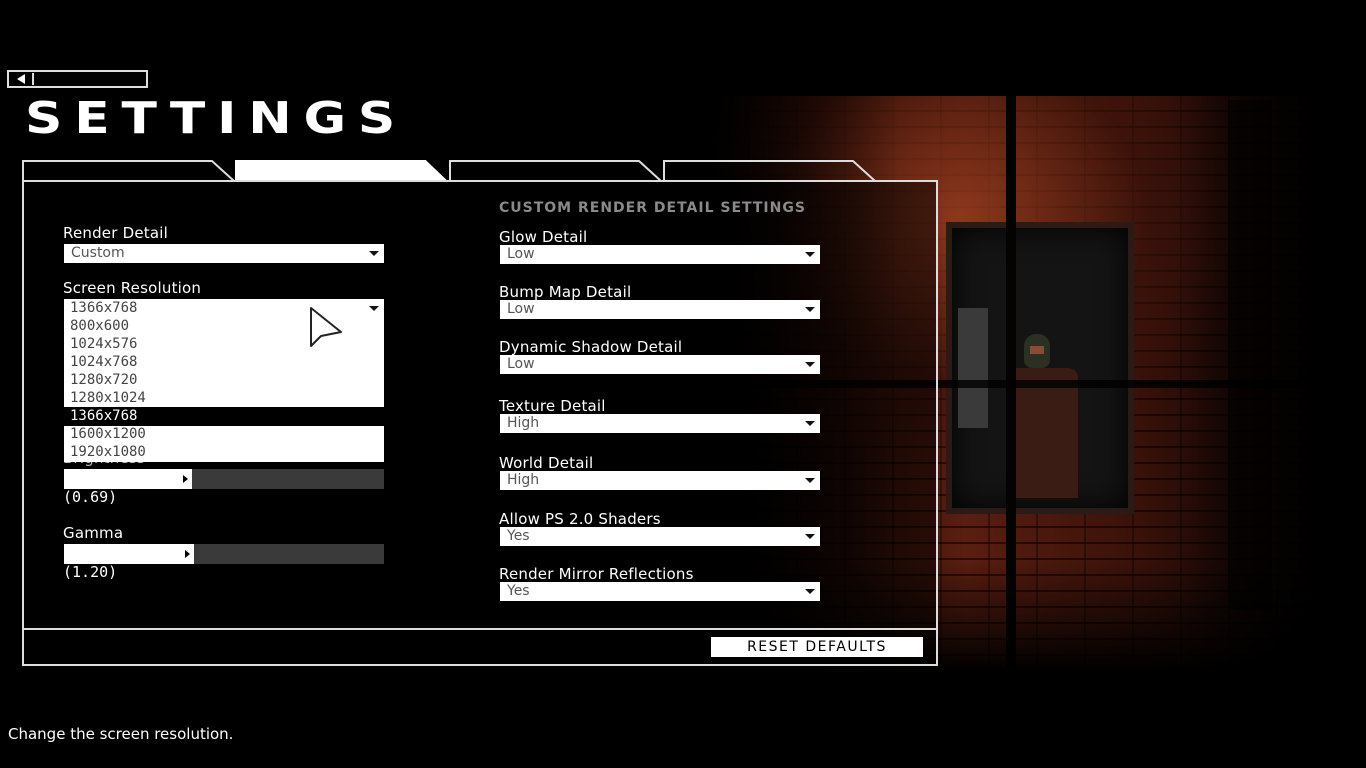 Image resolution: width=1366 pixels, height=768 pixels. What do you see at coordinates (1040, 368) in the screenshot?
I see `background-window` at bounding box center [1040, 368].